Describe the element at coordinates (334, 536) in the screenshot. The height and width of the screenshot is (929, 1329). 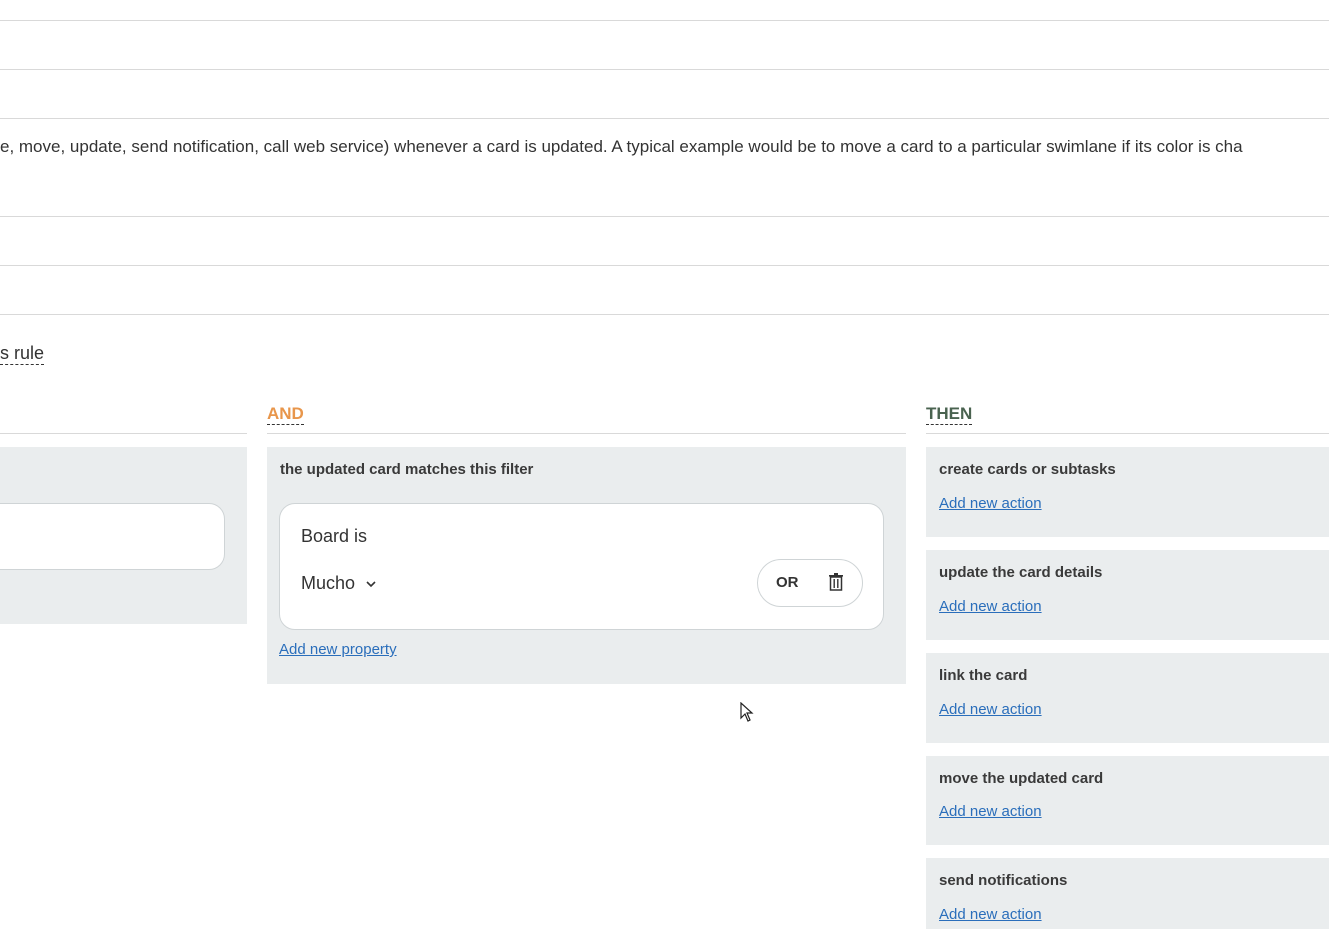
I see `property-label: Board is` at that location.